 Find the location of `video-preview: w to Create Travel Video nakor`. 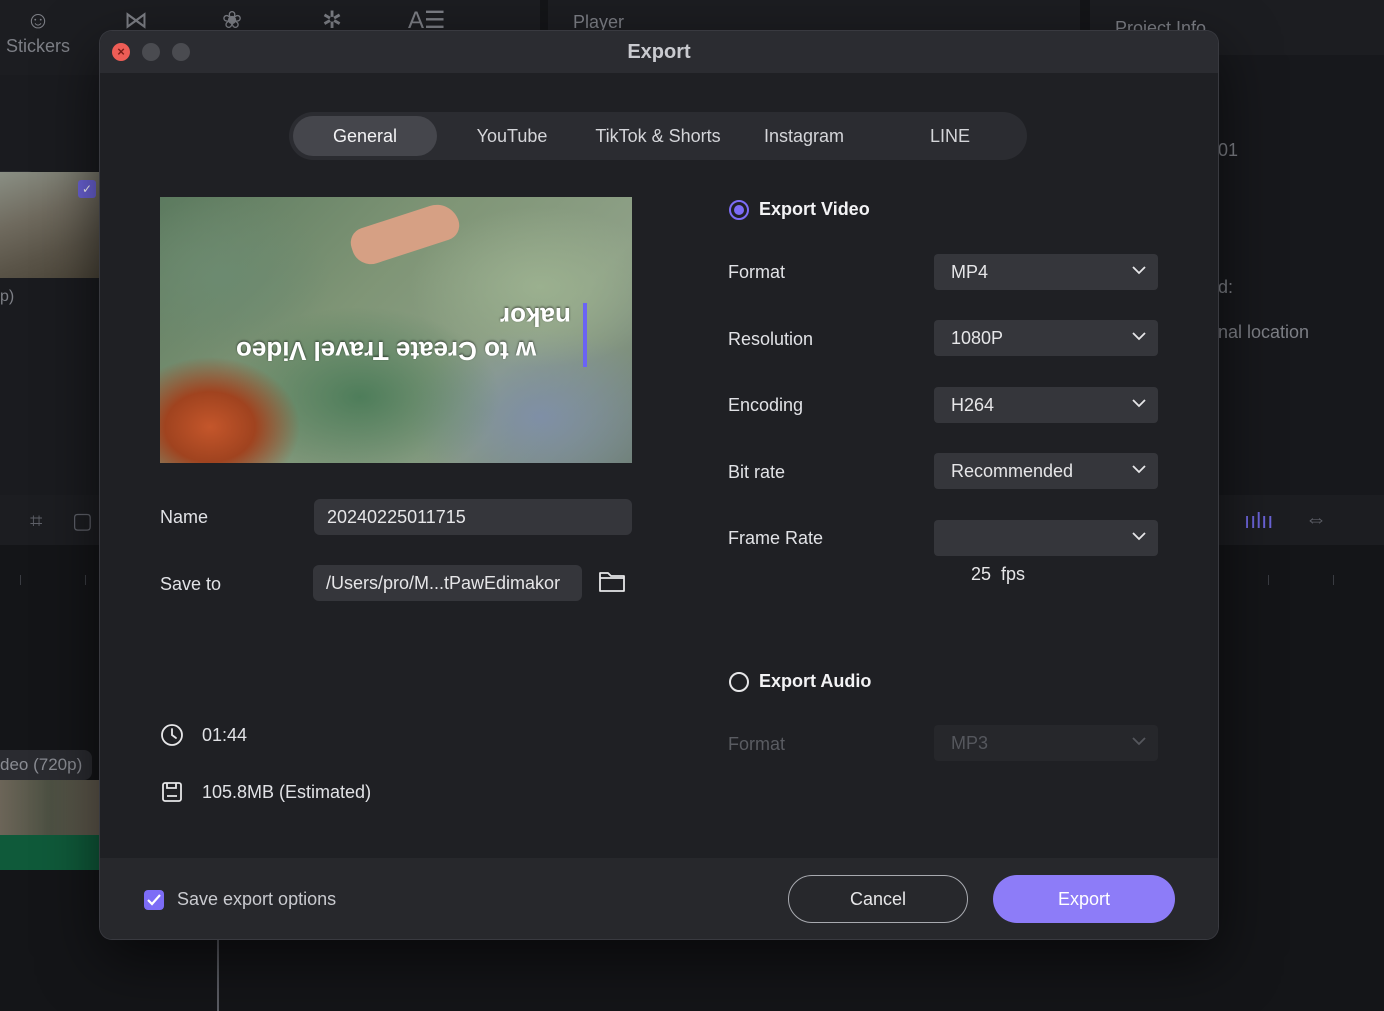

video-preview: w to Create Travel Video nakor is located at coordinates (396, 330).